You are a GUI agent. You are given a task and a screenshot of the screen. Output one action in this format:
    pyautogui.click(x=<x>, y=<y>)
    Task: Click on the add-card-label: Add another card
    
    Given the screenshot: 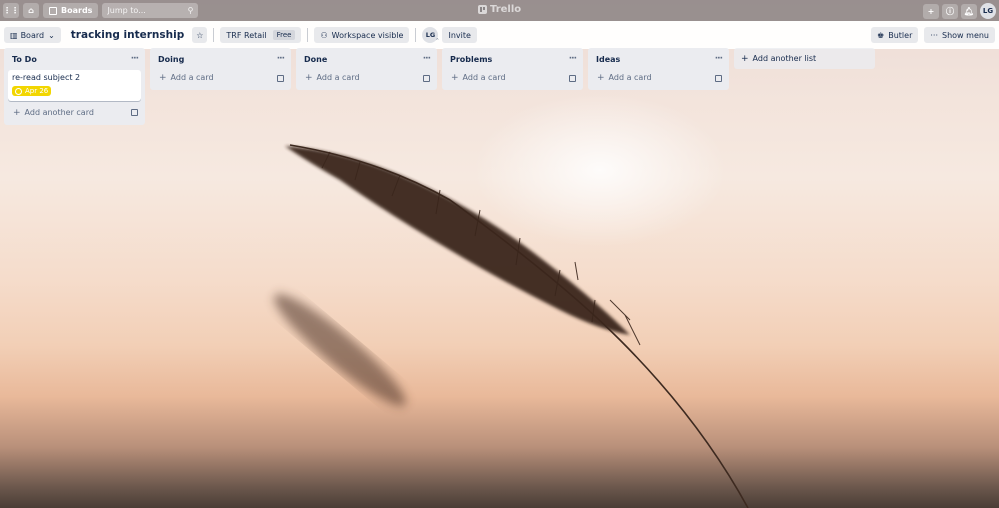 What is the action you would take?
    pyautogui.click(x=59, y=112)
    